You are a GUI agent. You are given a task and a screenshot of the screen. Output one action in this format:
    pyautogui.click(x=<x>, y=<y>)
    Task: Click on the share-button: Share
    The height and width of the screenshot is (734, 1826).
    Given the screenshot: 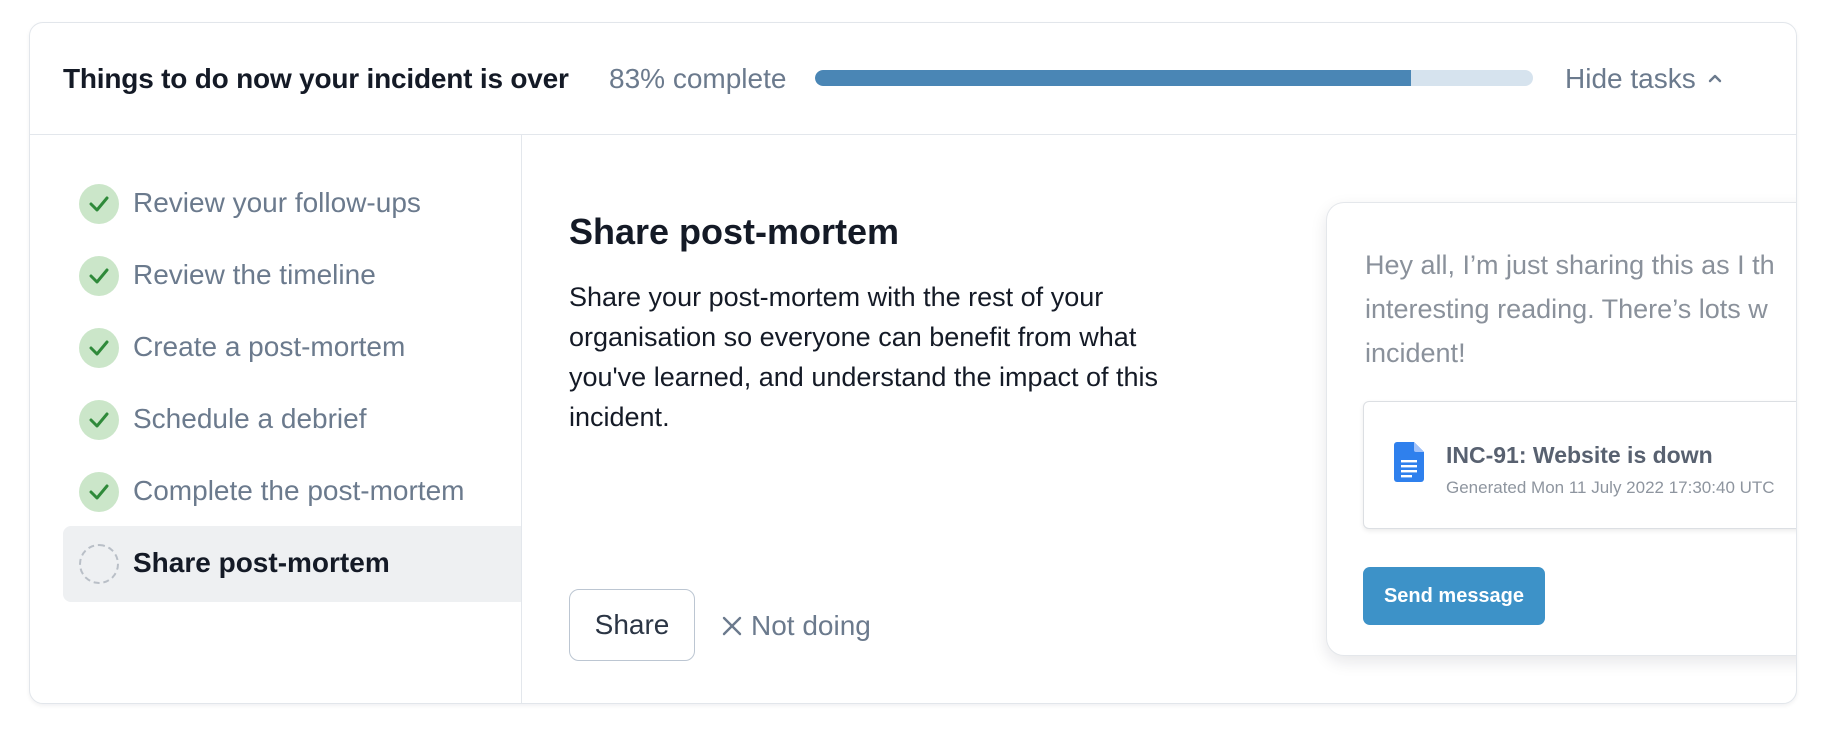 What is the action you would take?
    pyautogui.click(x=632, y=625)
    